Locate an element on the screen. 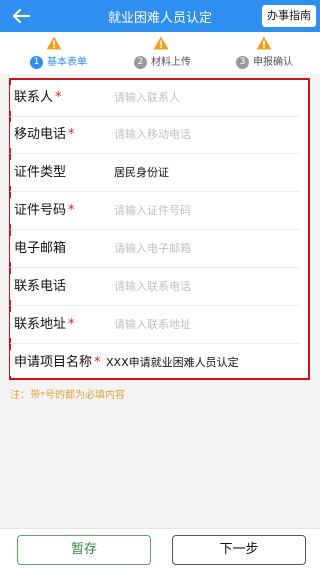 This screenshot has width=320, height=569. field-contact-person: 联系人 * 请输入联系人 is located at coordinates (155, 101).